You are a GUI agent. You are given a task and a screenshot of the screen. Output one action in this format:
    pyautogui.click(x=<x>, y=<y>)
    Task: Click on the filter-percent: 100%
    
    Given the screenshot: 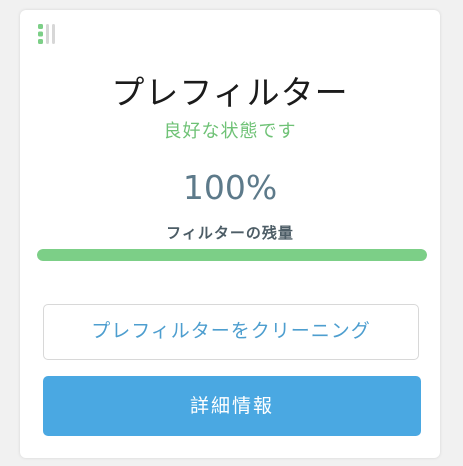 What is the action you would take?
    pyautogui.click(x=230, y=187)
    